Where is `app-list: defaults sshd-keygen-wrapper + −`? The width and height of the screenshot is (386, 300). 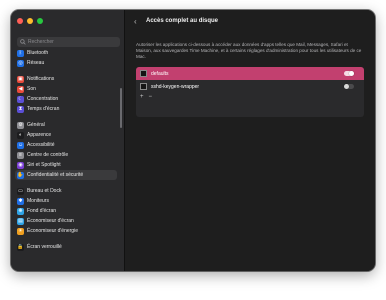
app-list: defaults sshd-keygen-wrapper + − is located at coordinates (250, 92).